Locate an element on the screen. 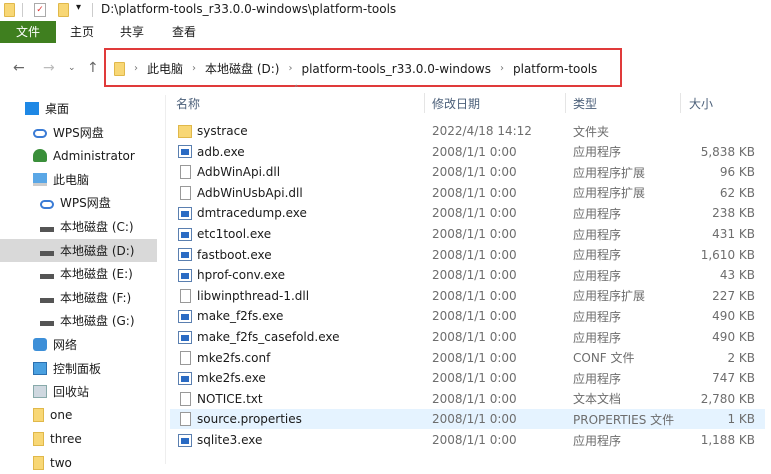  file-size: 2 KB is located at coordinates (741, 357).